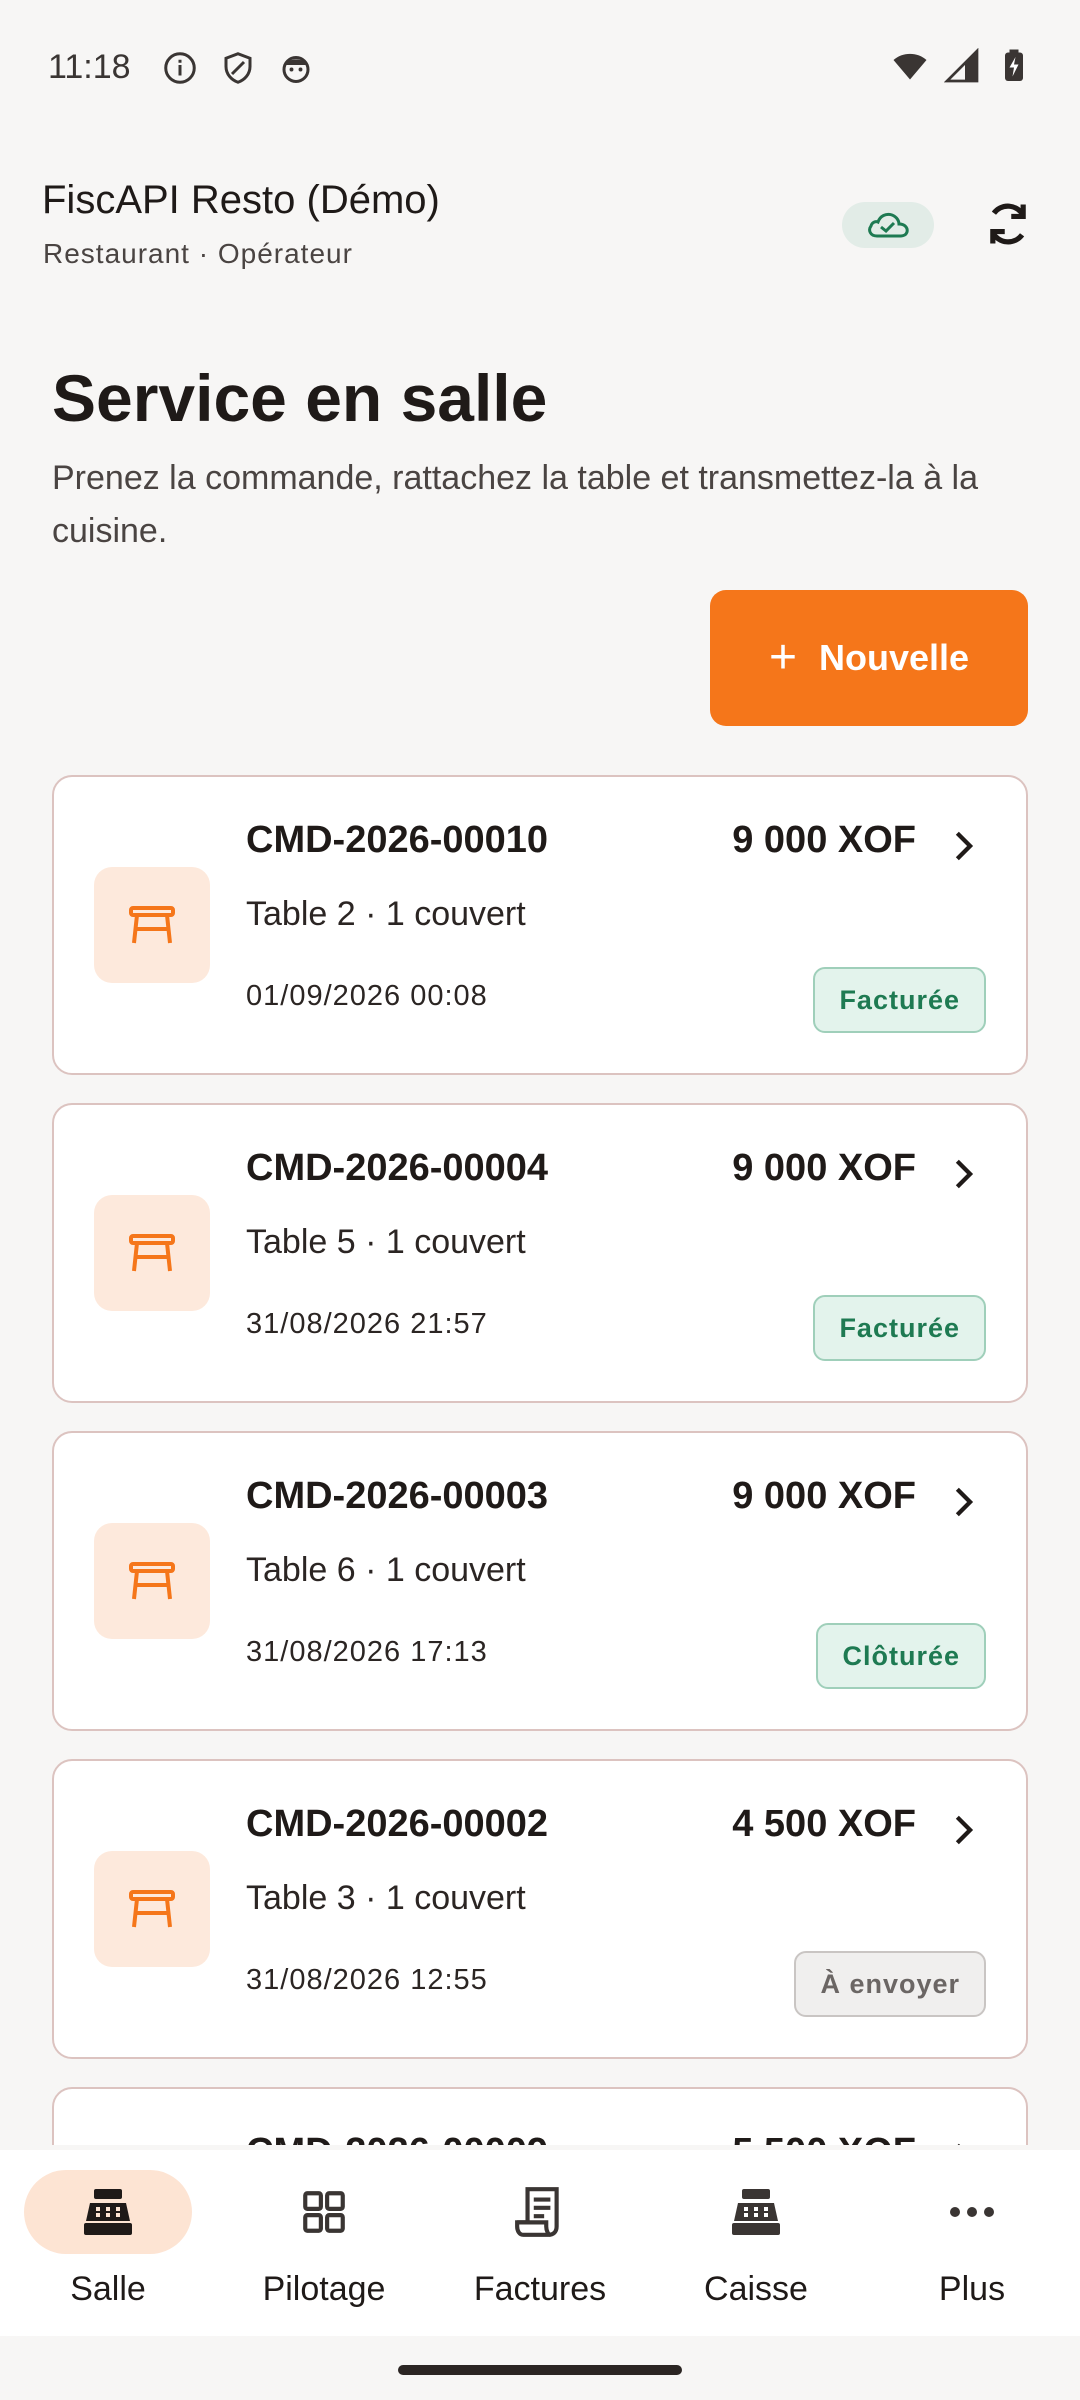 This screenshot has width=1080, height=2400. What do you see at coordinates (537, 2212) in the screenshot?
I see `receipt-icon` at bounding box center [537, 2212].